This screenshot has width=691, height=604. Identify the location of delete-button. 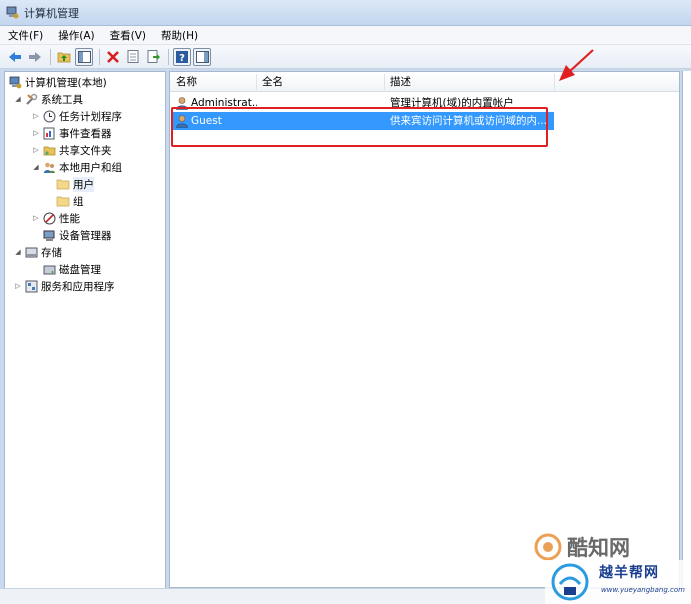
(113, 57).